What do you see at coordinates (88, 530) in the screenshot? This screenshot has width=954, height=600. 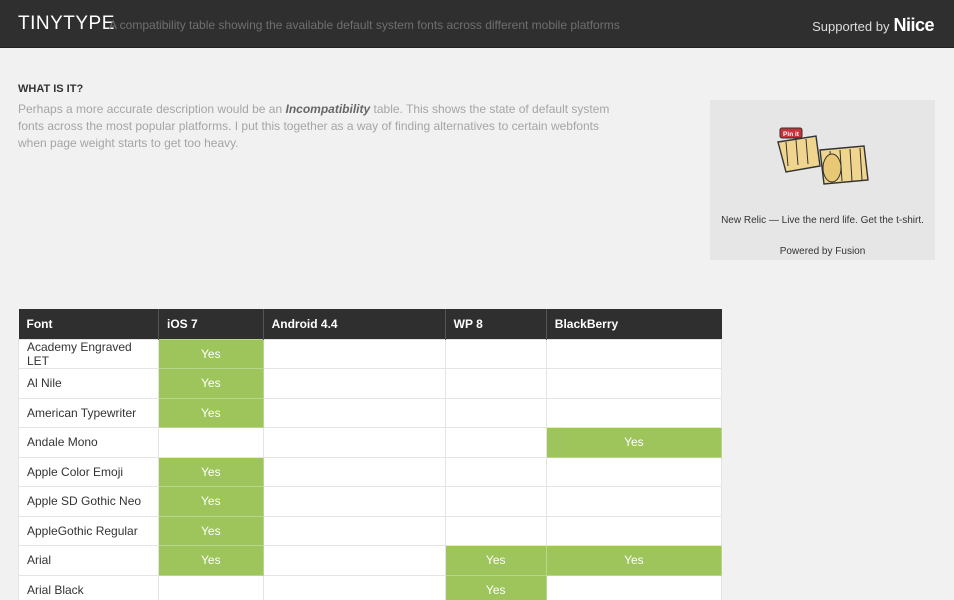 I see `font-name-cell: AppleGothic Regular` at bounding box center [88, 530].